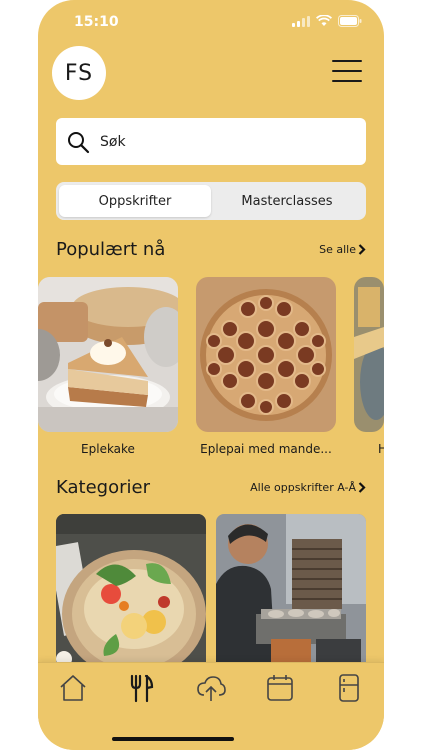  Describe the element at coordinates (303, 487) in the screenshot. I see `all-recipes-label: Alle oppskrifter A-Å` at that location.